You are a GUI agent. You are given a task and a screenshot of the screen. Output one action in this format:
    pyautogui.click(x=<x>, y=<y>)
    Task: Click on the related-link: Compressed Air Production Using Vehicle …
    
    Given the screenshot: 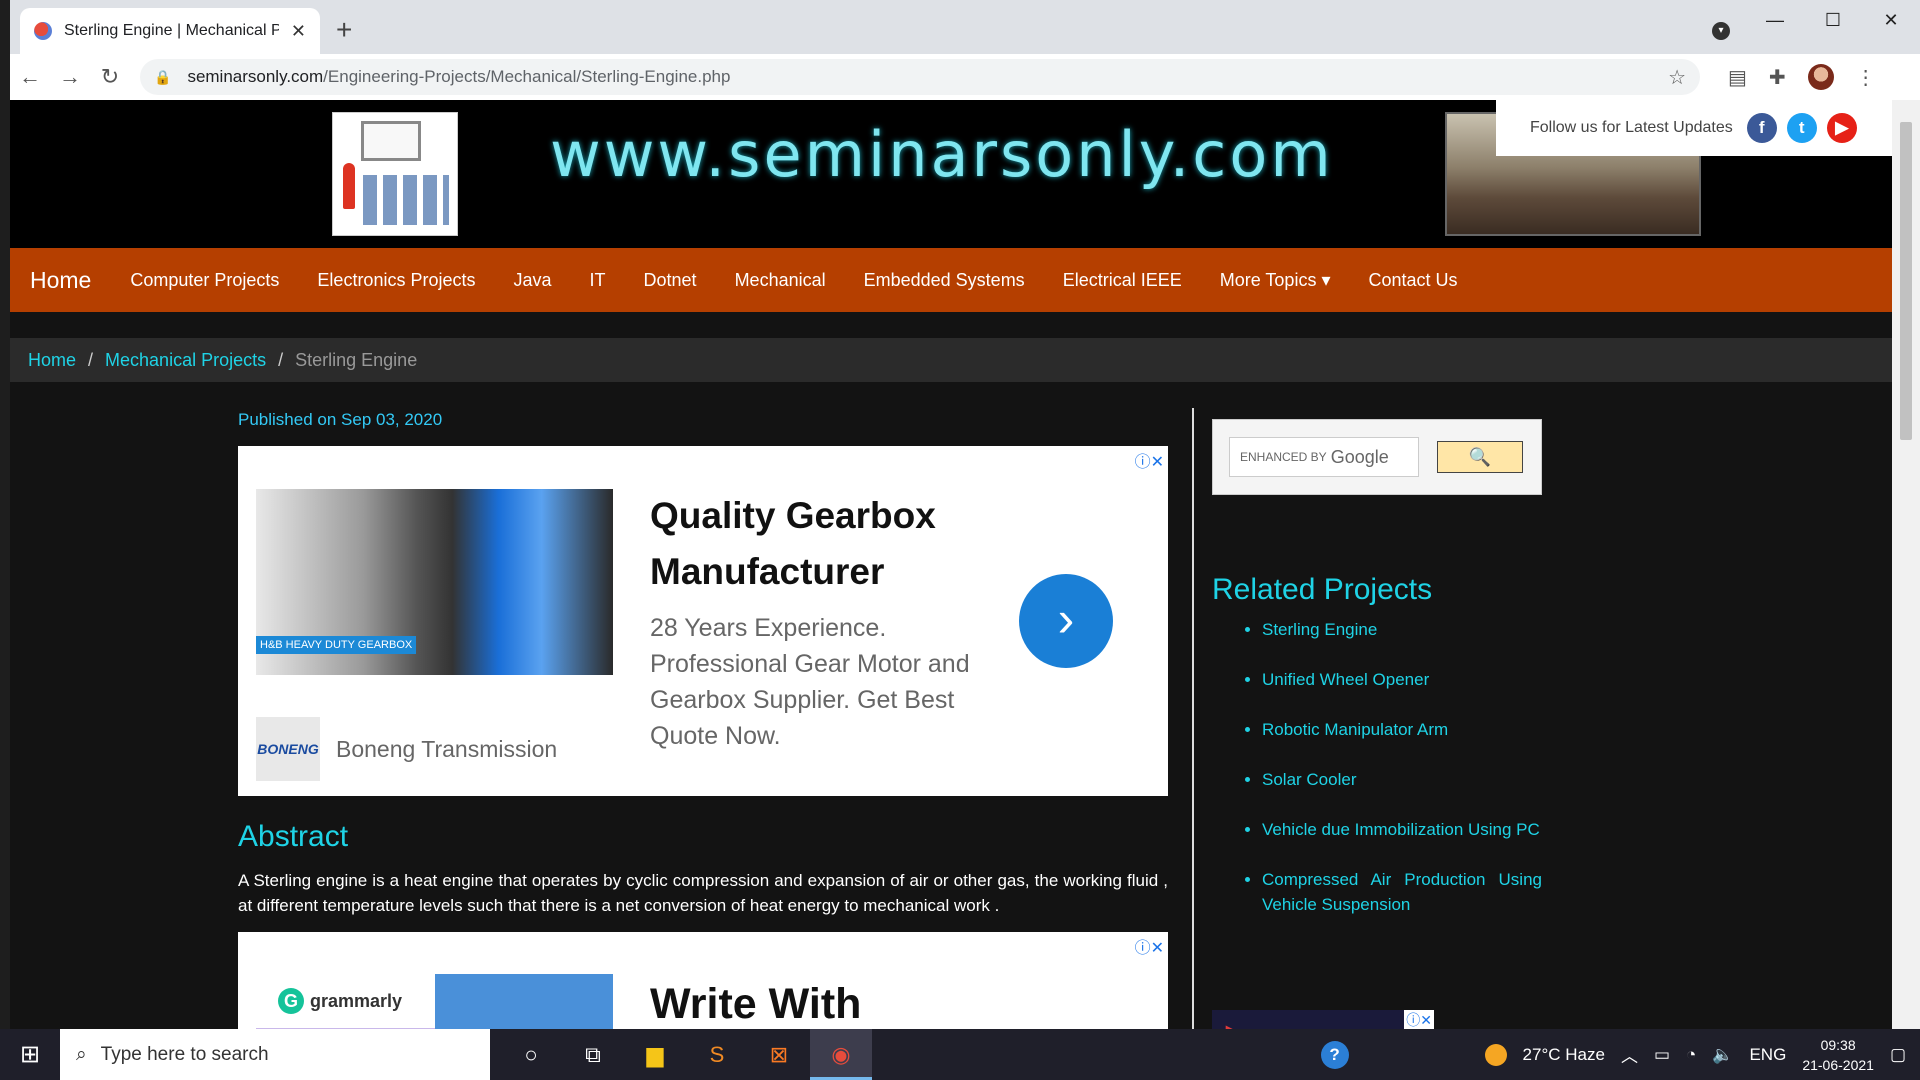 What is the action you would take?
    pyautogui.click(x=1402, y=892)
    